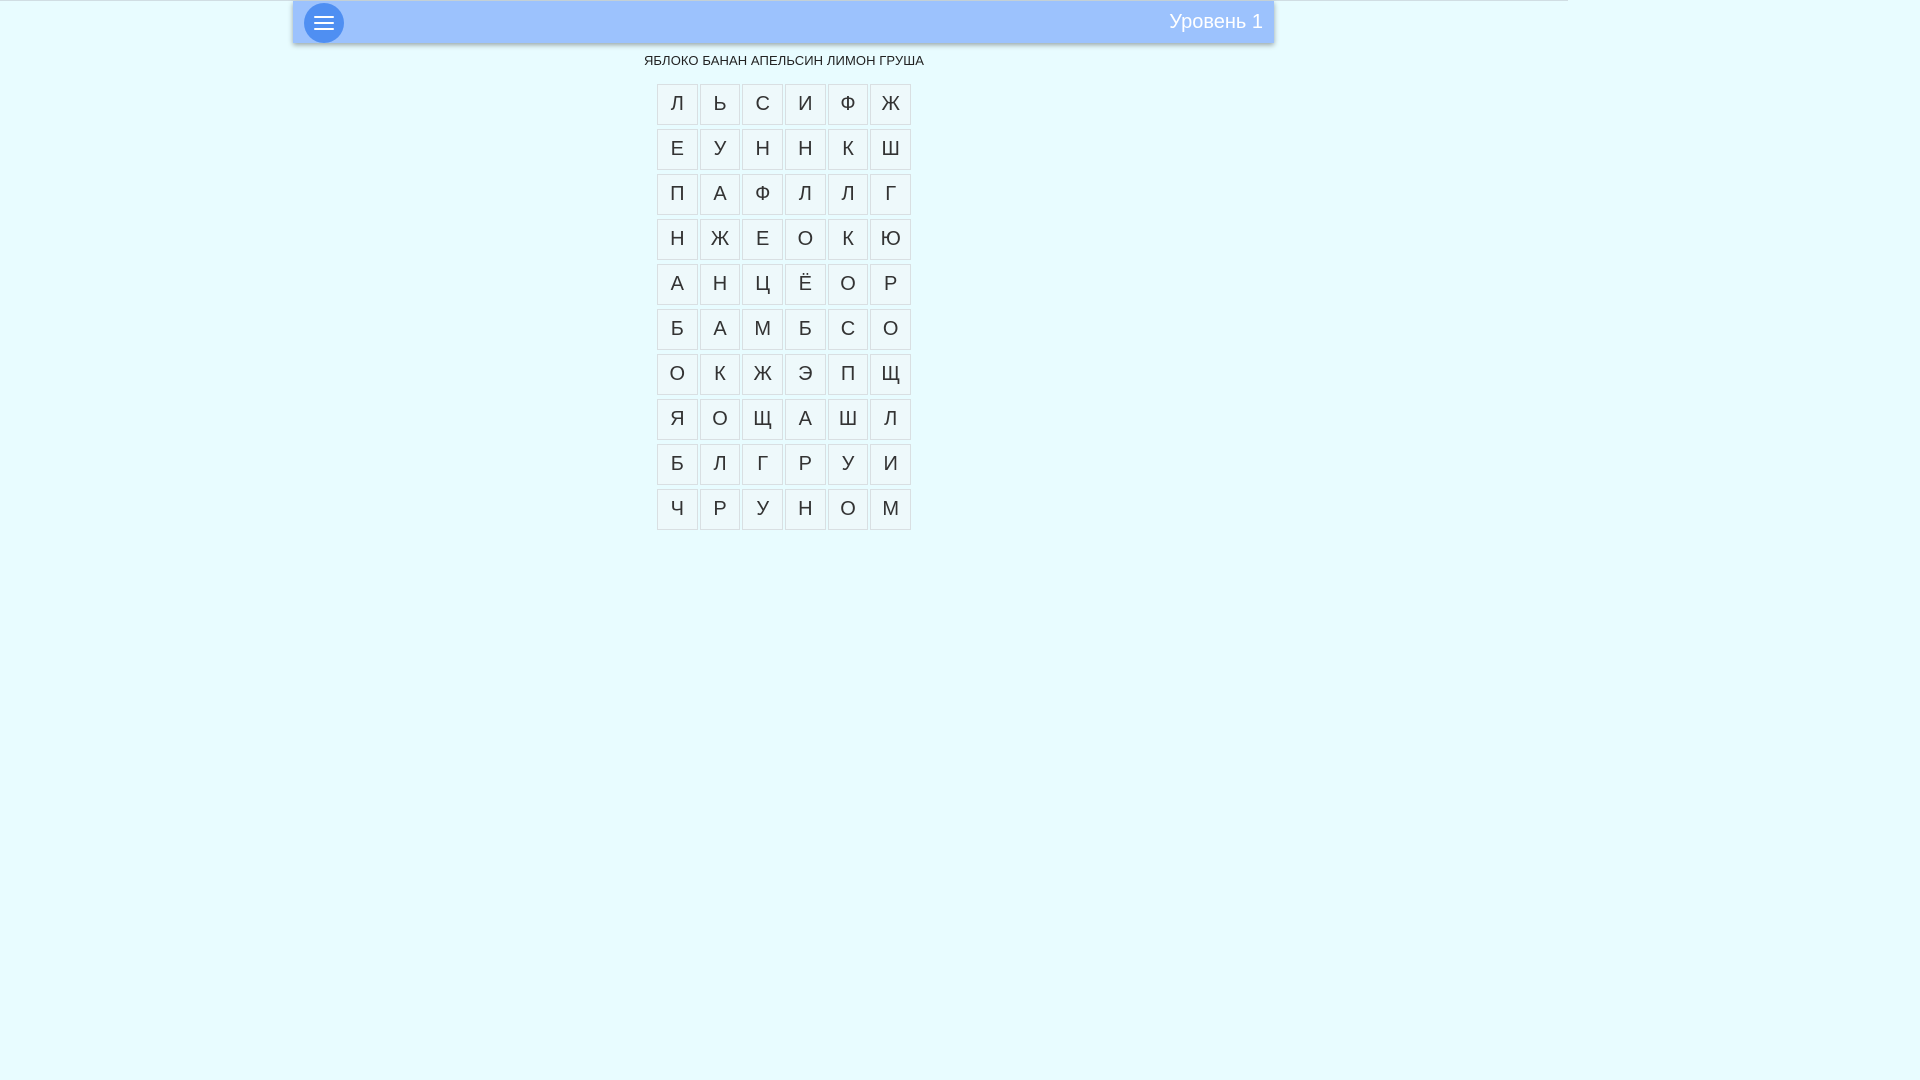 This screenshot has width=1920, height=1080. Describe the element at coordinates (677, 419) in the screenshot. I see `letter-cell: Я` at that location.